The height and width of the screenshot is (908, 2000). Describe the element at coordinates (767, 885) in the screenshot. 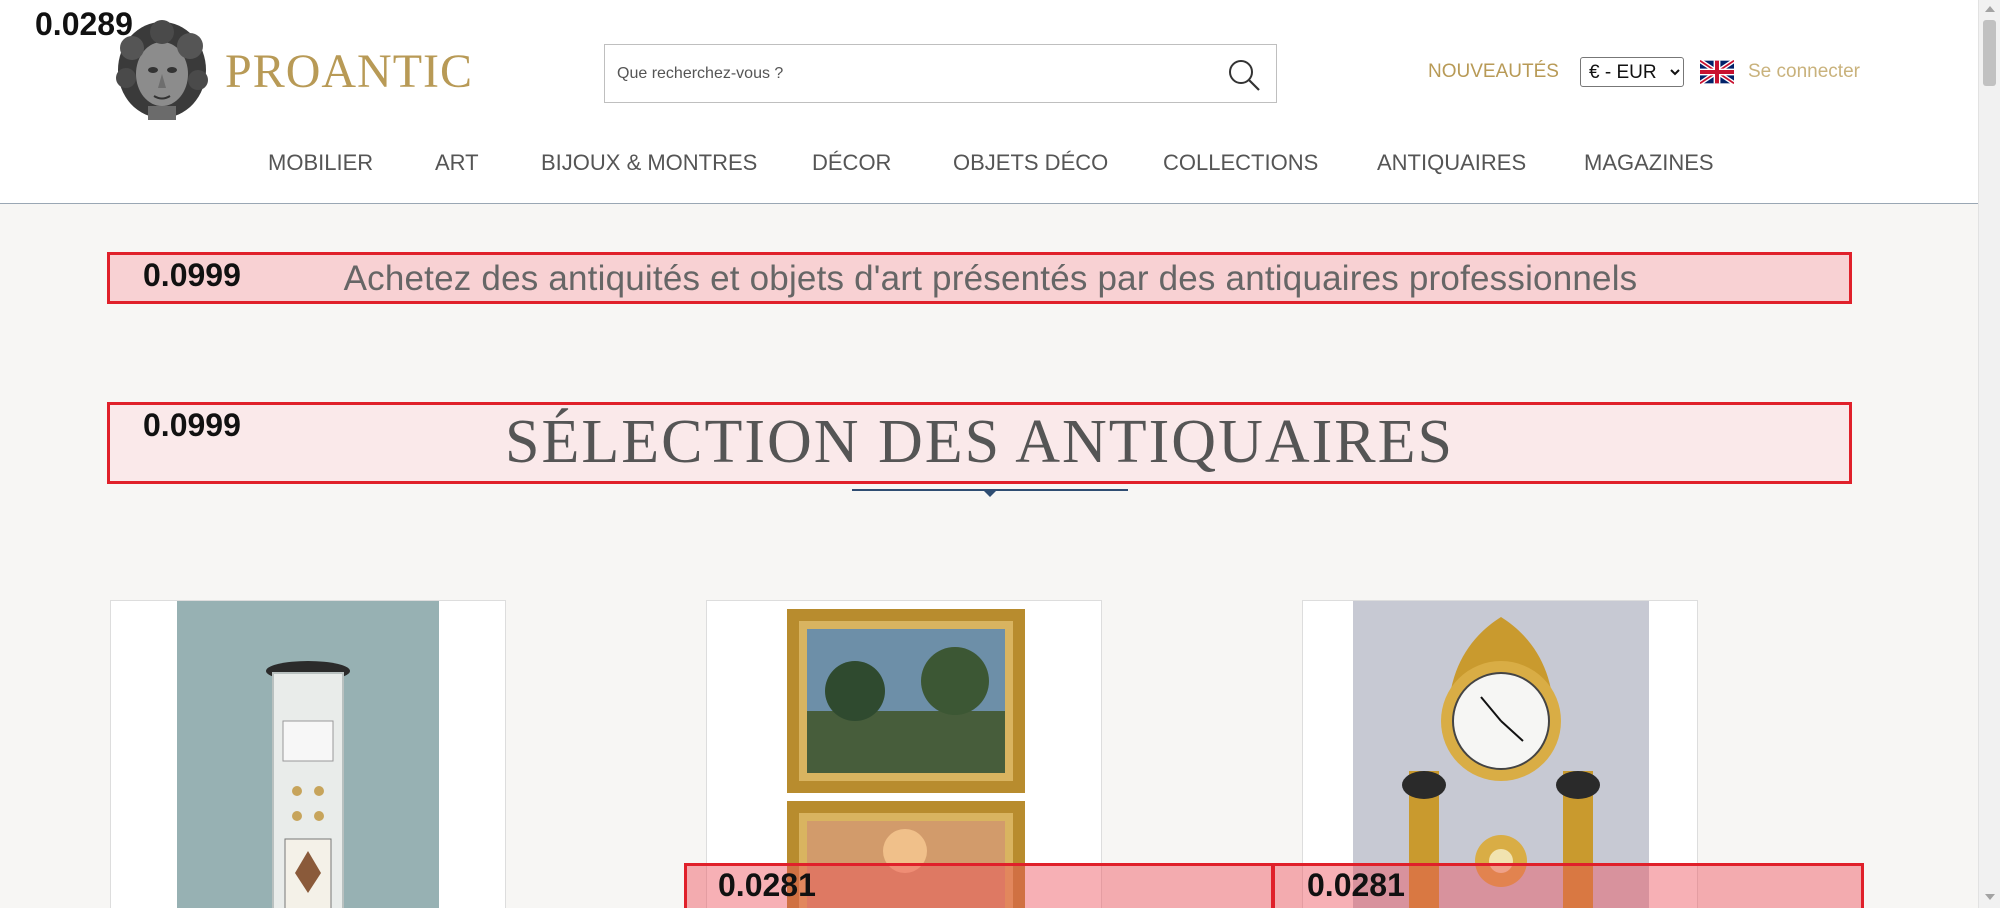

I see `score-label-card2: 0.0281` at that location.